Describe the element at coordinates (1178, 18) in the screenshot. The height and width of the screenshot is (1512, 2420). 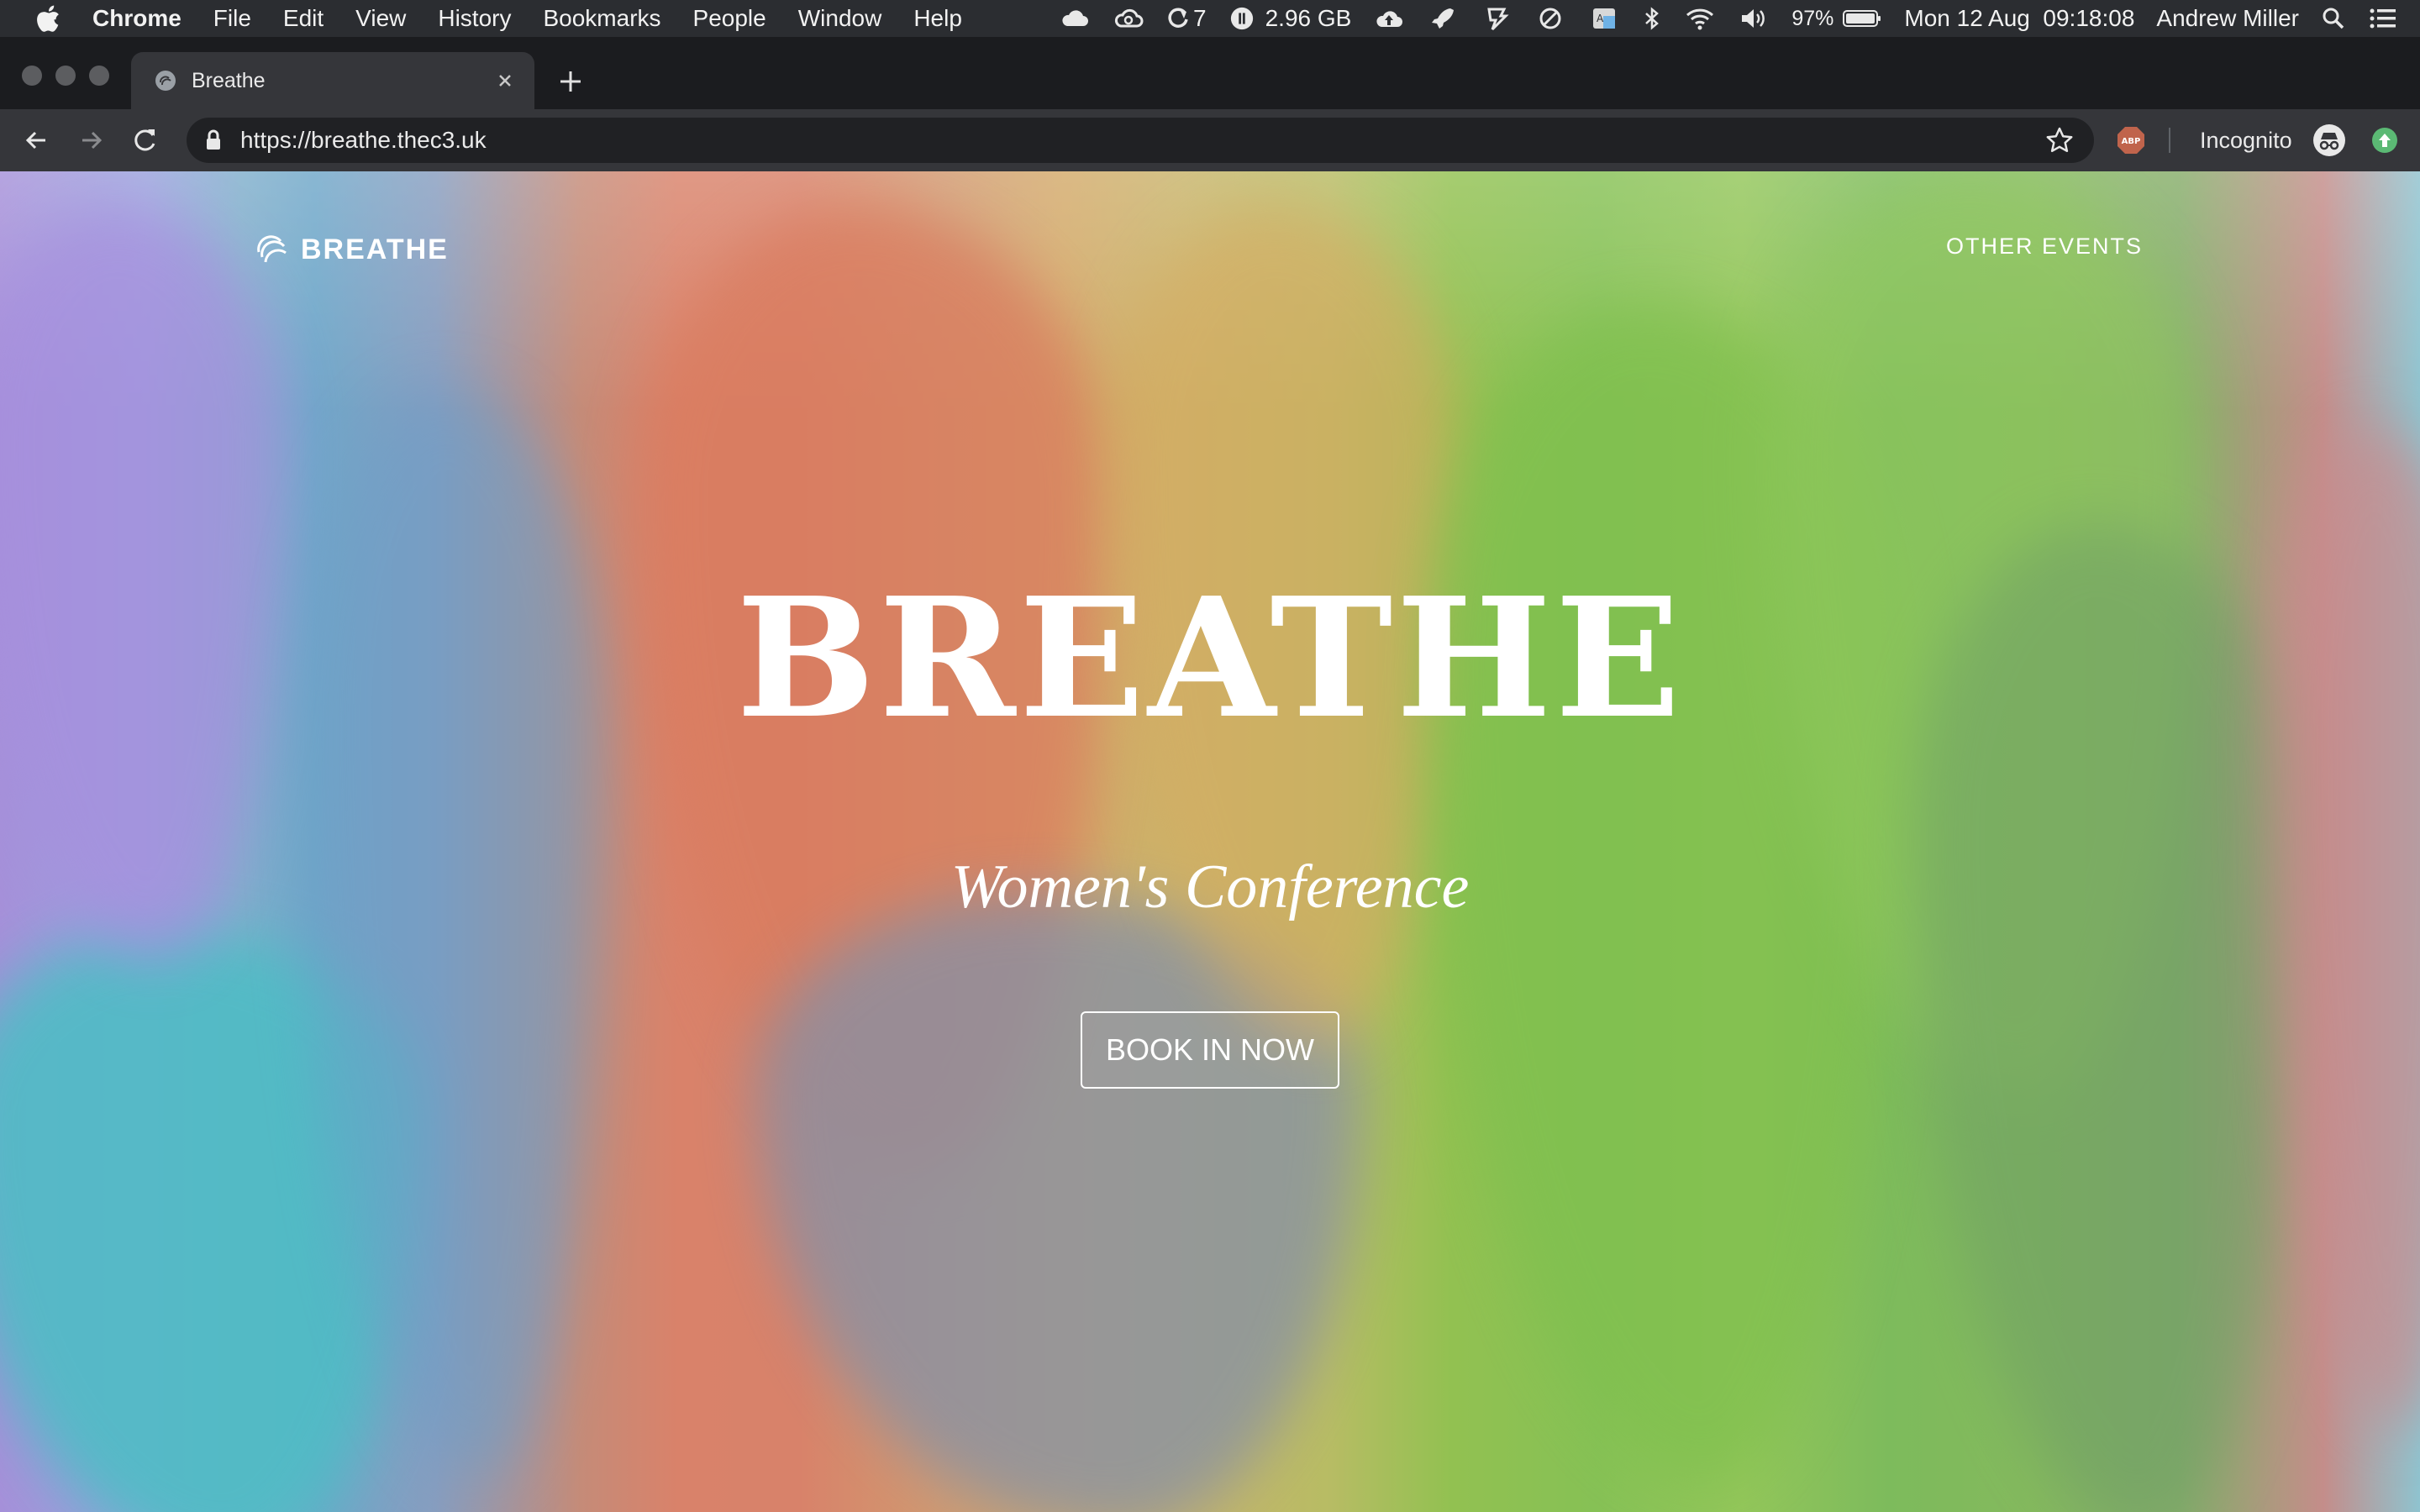
I see `sync-icon` at that location.